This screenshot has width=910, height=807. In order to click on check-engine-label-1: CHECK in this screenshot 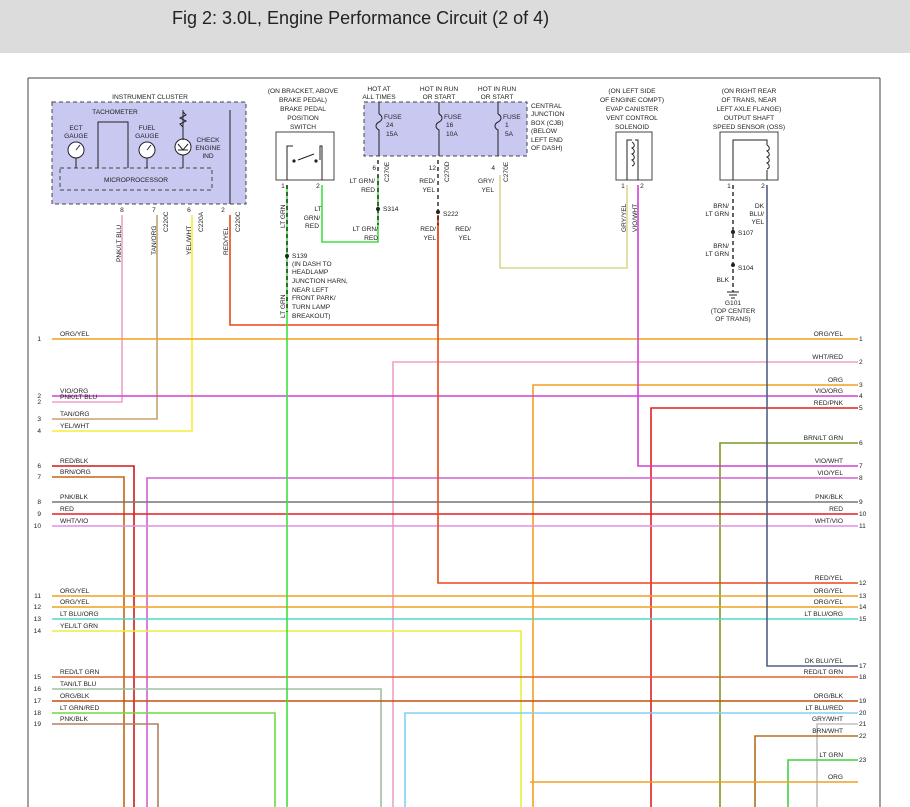, I will do `click(208, 140)`.